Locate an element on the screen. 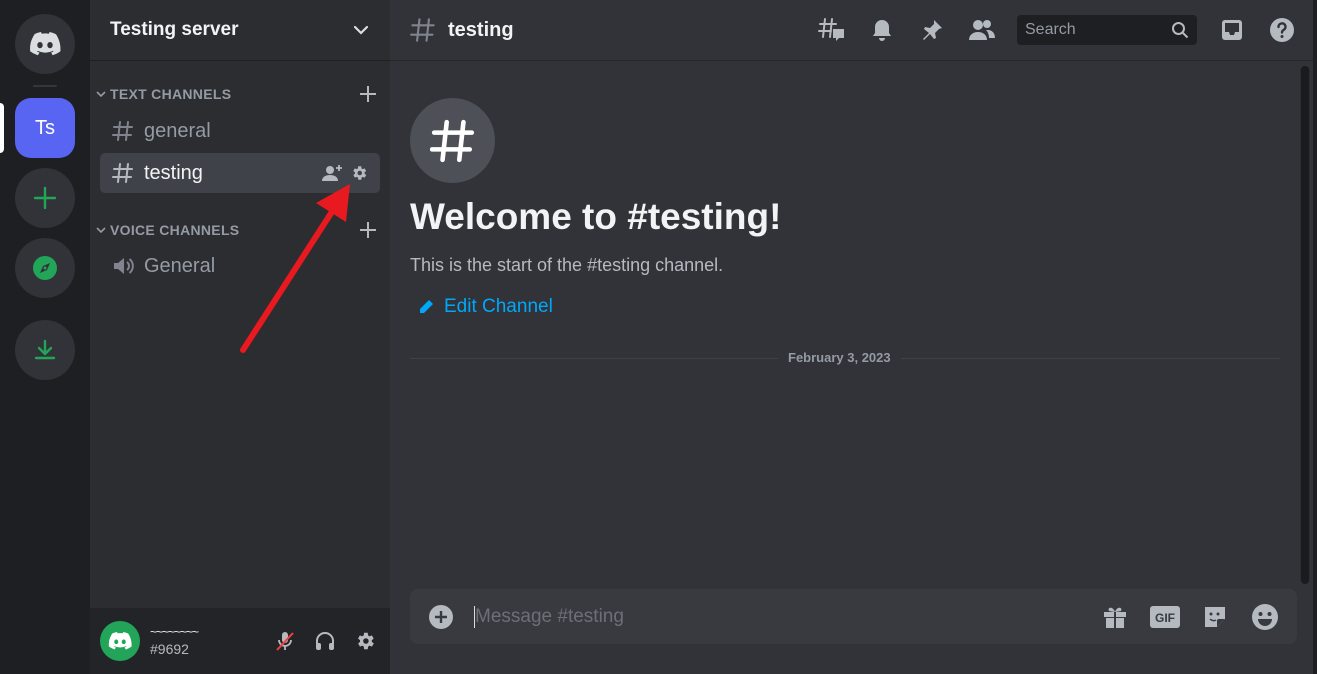  channel-header: testing Search is located at coordinates (853, 30).